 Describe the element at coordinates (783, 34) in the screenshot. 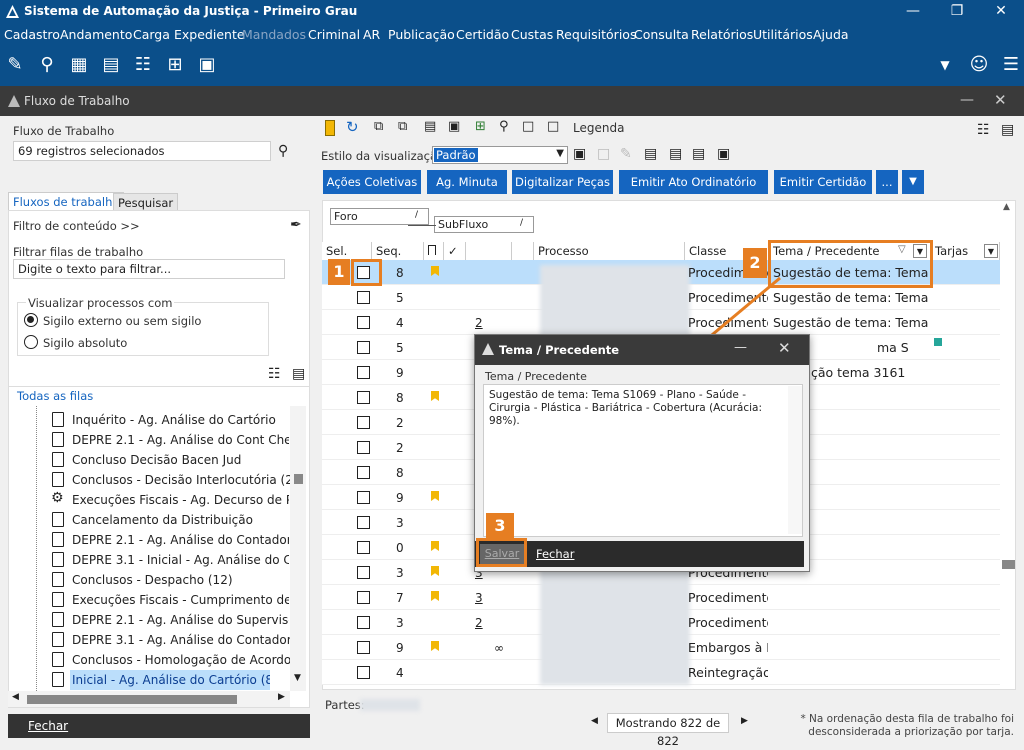

I see `menu-utilitarios: Utilitários` at that location.